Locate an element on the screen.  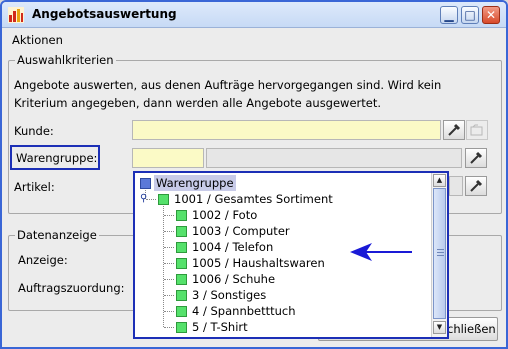
warengruppe-code-input is located at coordinates (168, 158).